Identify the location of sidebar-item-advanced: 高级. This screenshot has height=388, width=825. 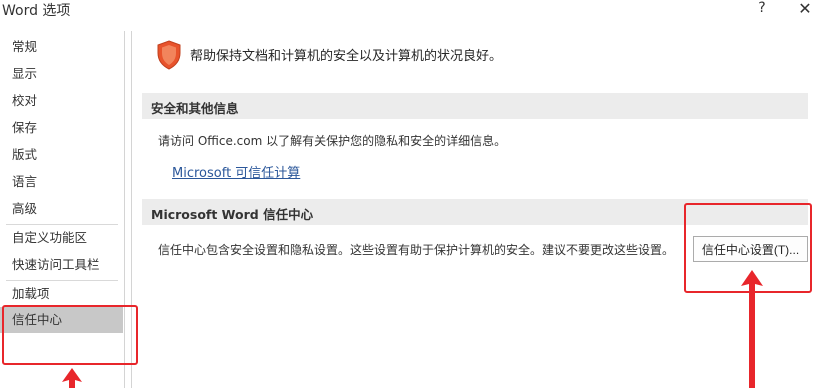
(61, 209).